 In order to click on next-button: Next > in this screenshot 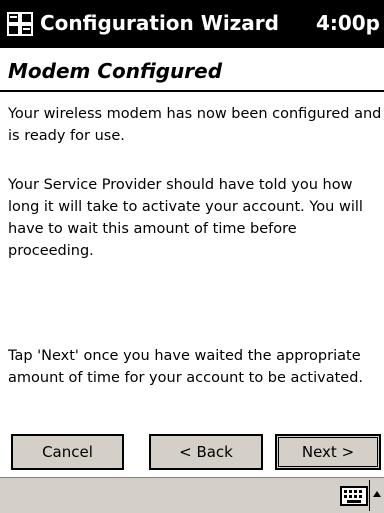, I will do `click(328, 452)`.